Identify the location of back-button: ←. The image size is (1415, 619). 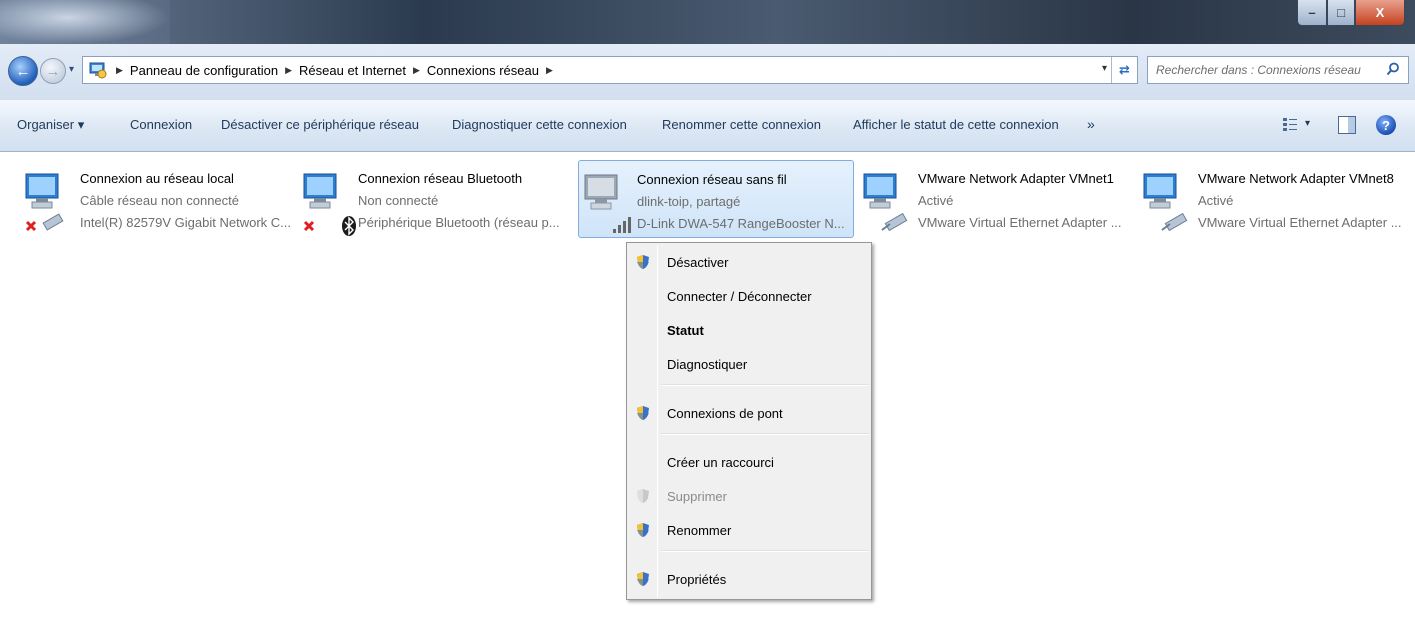
(23, 71).